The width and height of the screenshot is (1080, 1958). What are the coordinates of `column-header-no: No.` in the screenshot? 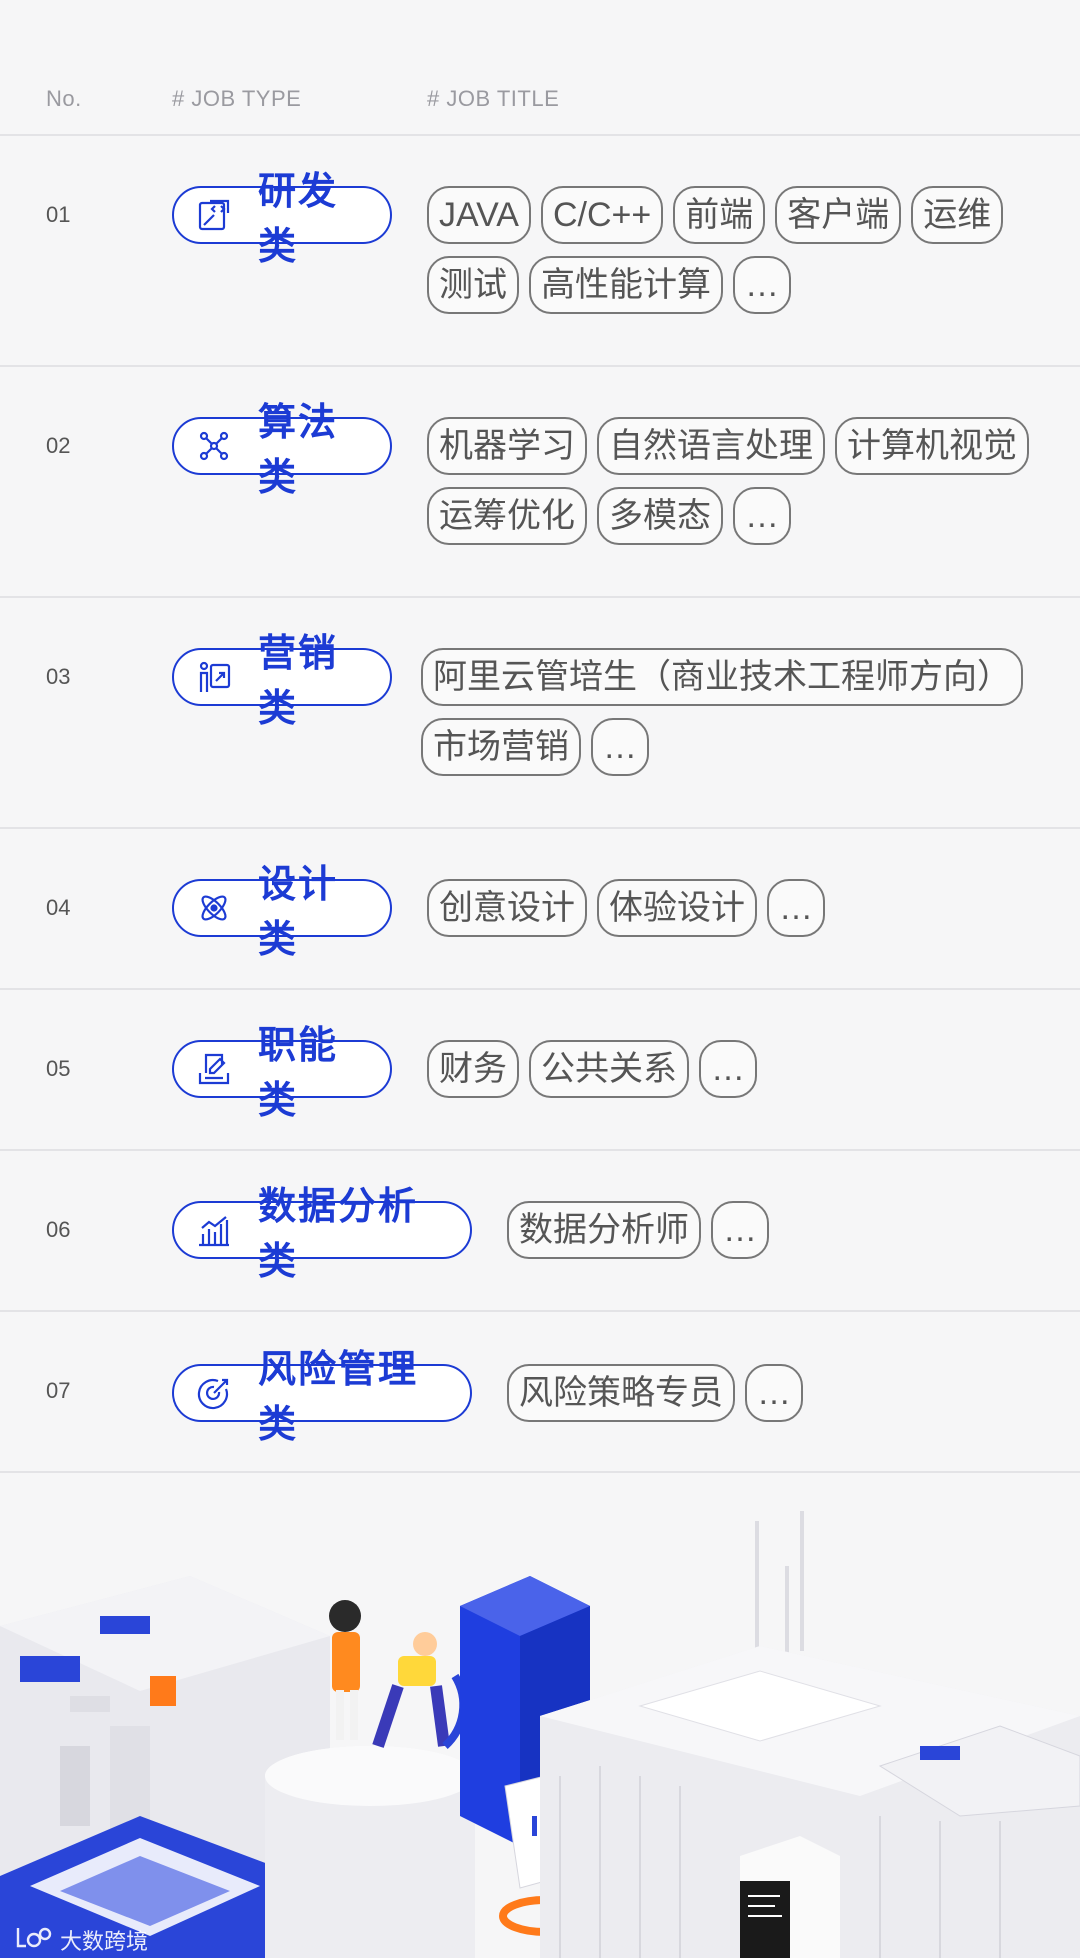 It's located at (64, 98).